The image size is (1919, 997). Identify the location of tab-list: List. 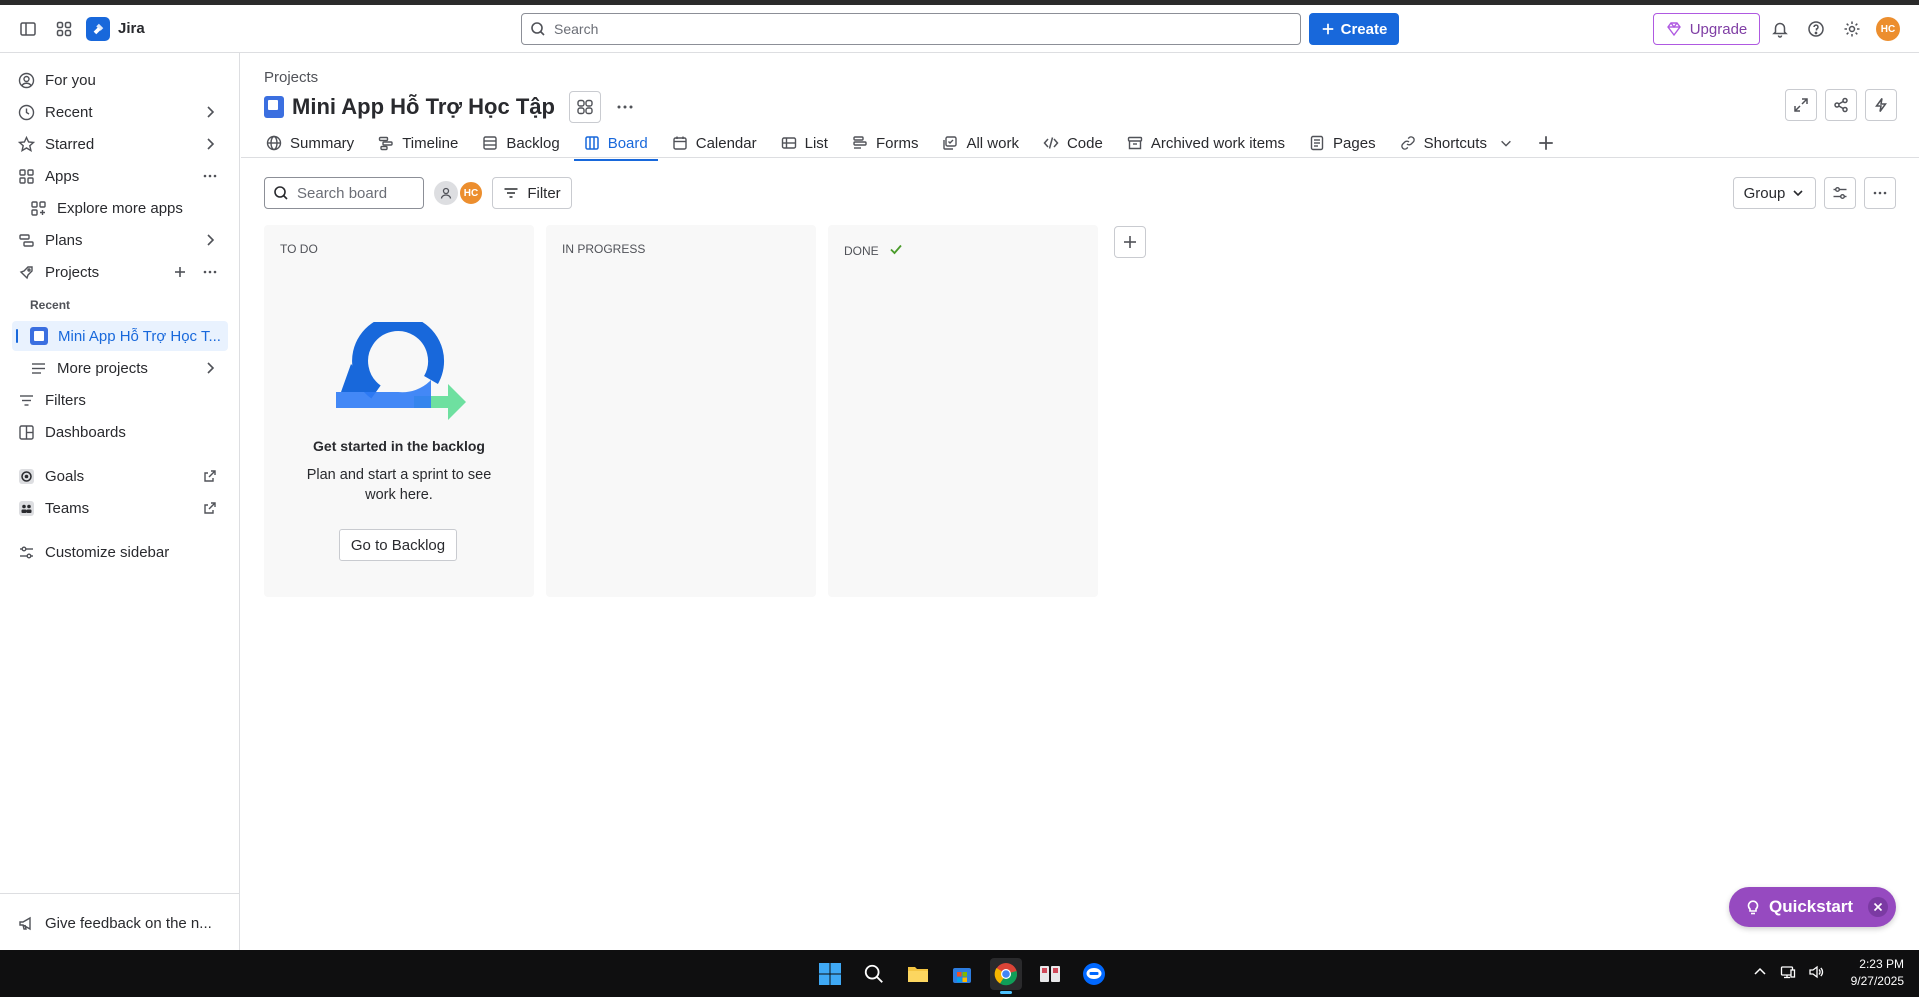
(804, 143).